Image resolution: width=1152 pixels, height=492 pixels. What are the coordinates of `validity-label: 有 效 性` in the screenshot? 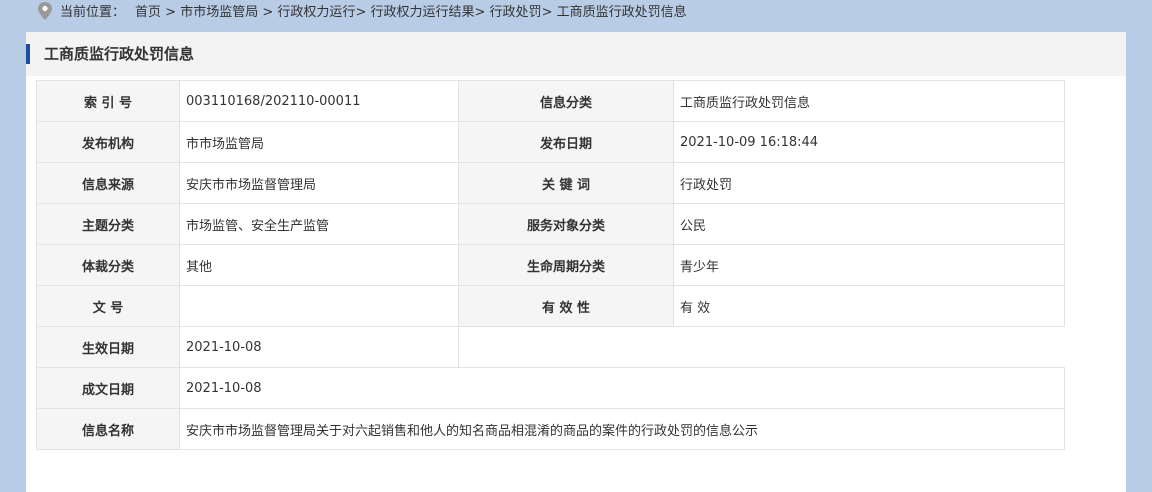 It's located at (566, 306).